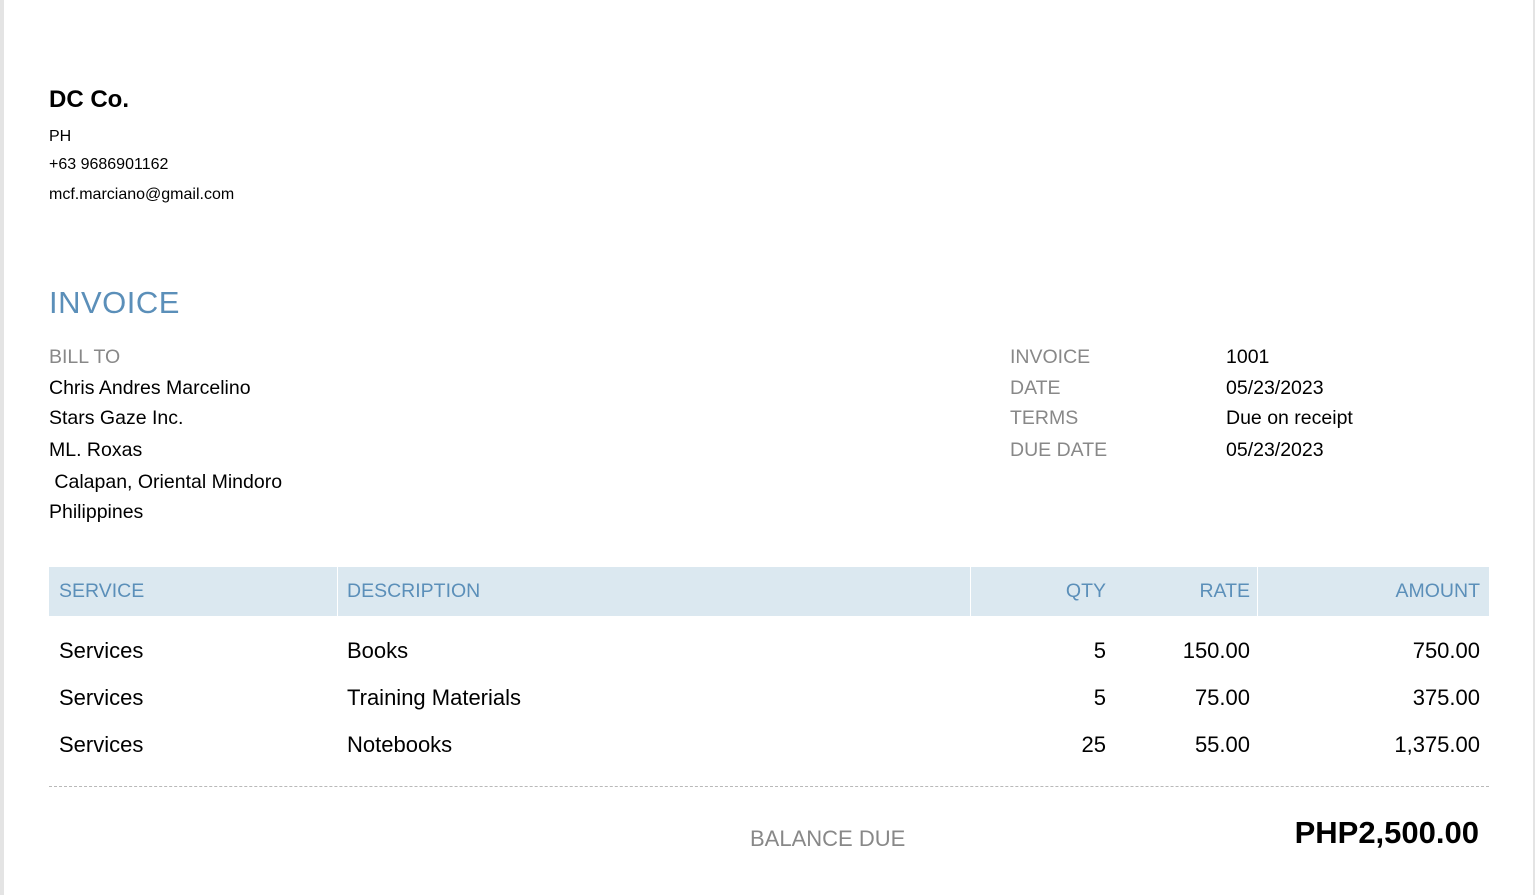 The height and width of the screenshot is (895, 1535). Describe the element at coordinates (1437, 744) in the screenshot. I see `cell-amount: 1,375.00` at that location.